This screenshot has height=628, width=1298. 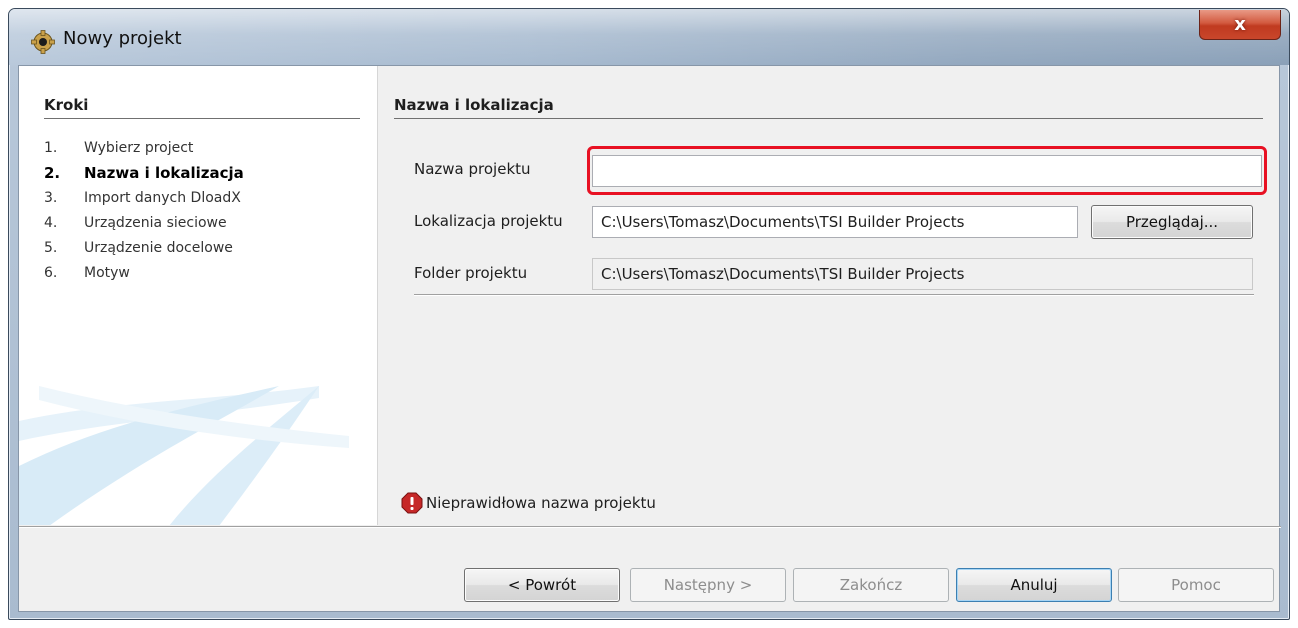 I want to click on close-button: x, so click(x=1240, y=25).